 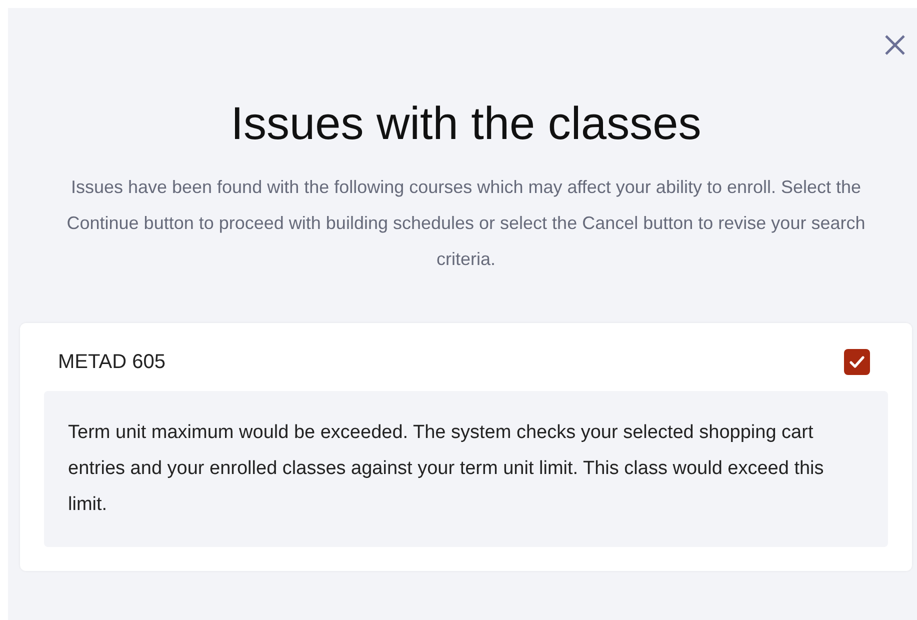 I want to click on close-icon, so click(x=895, y=45).